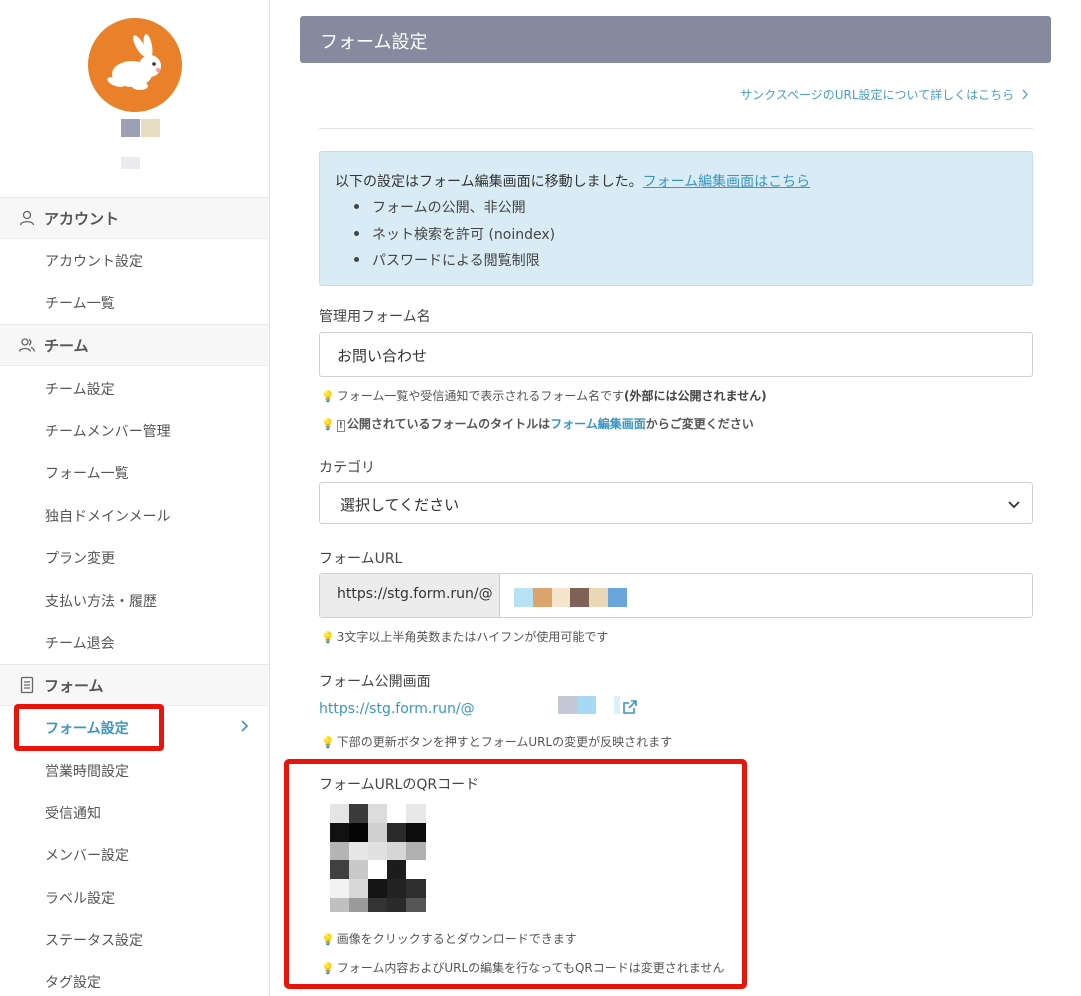  Describe the element at coordinates (134, 218) in the screenshot. I see `sidebar-section-account: アカウント` at that location.